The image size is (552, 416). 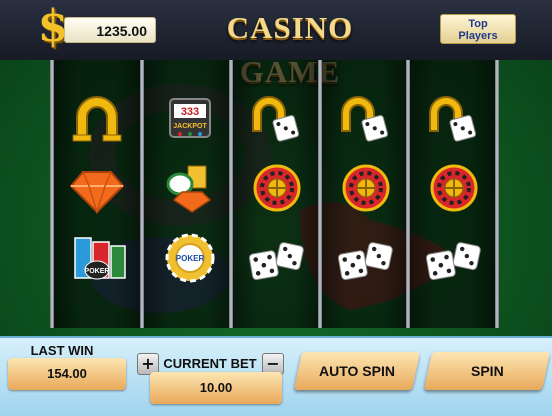 I want to click on game-title: CASINO GAME, so click(x=290, y=49).